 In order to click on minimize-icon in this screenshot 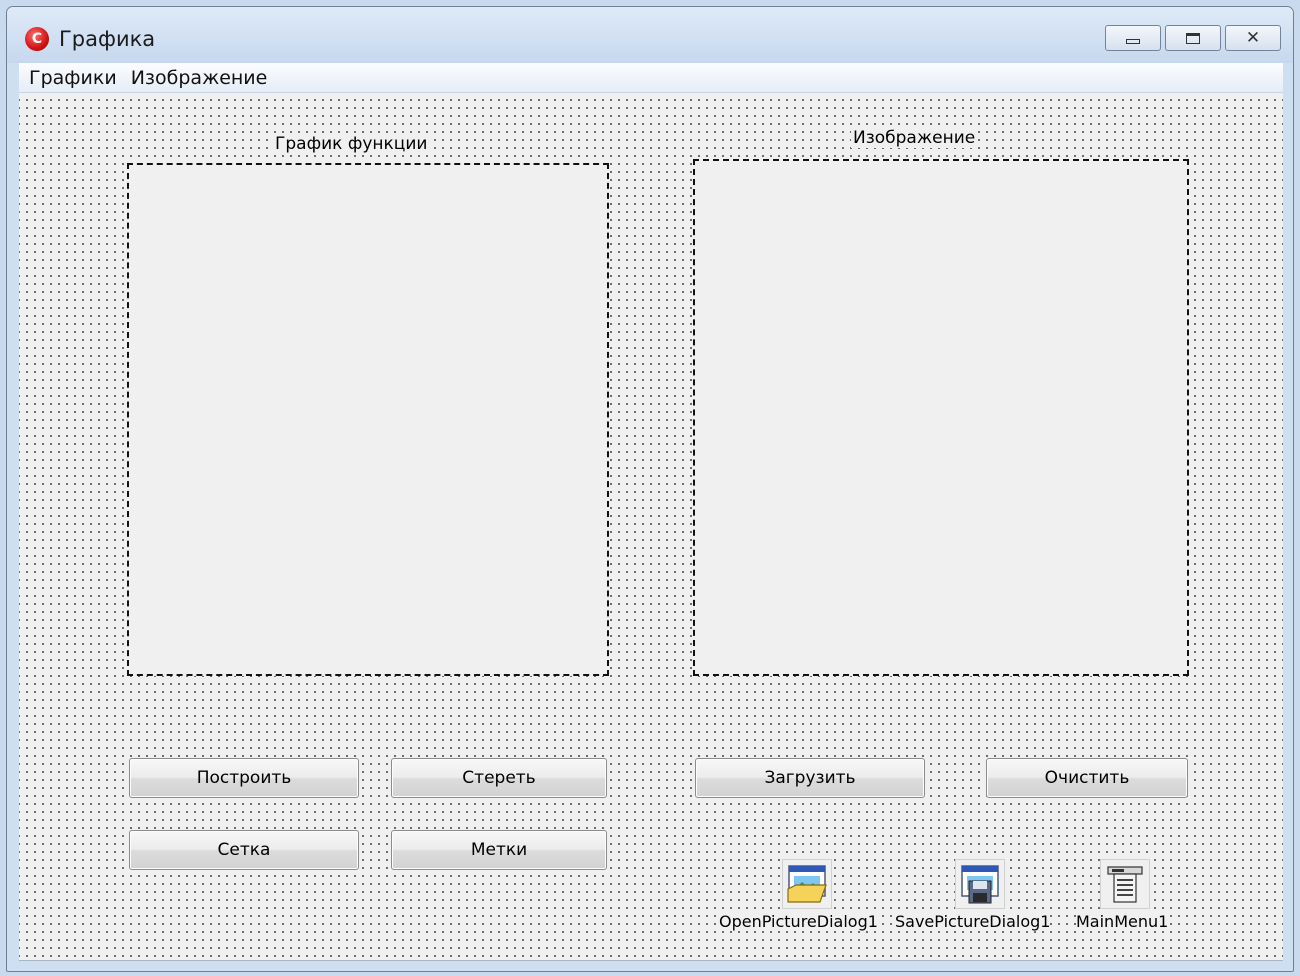, I will do `click(1133, 41)`.